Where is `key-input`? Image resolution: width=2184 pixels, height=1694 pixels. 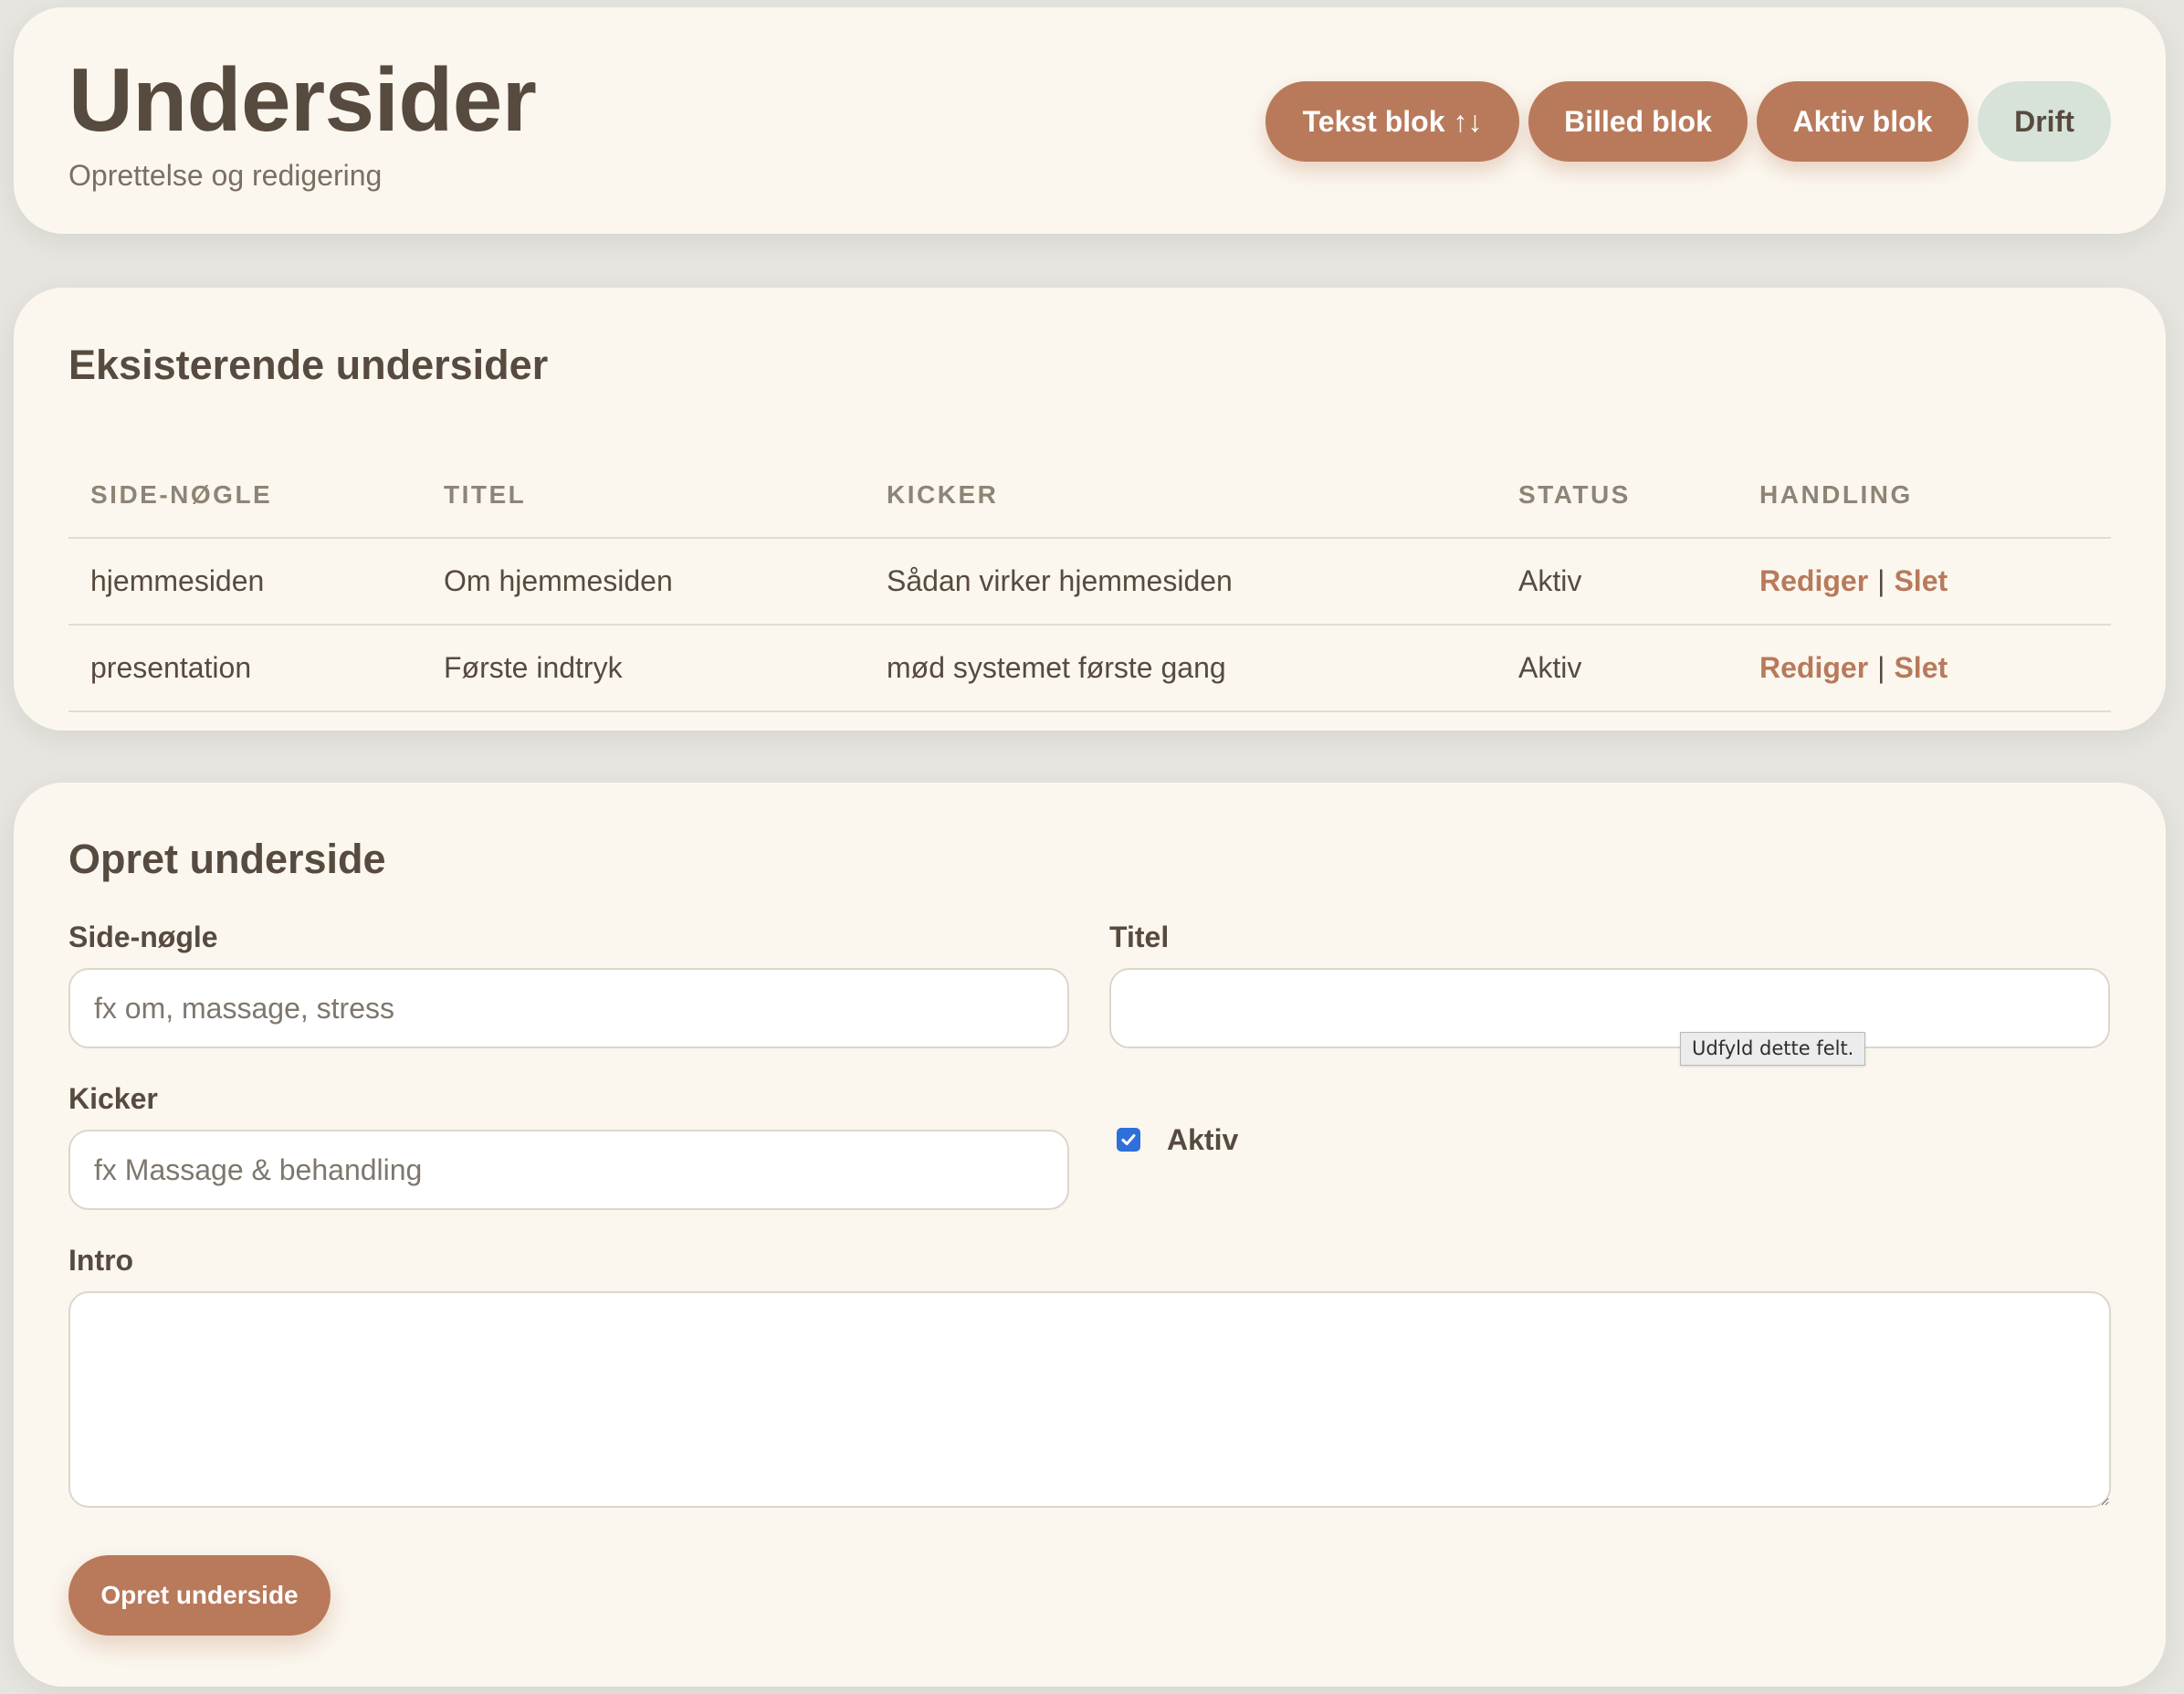 key-input is located at coordinates (568, 1008).